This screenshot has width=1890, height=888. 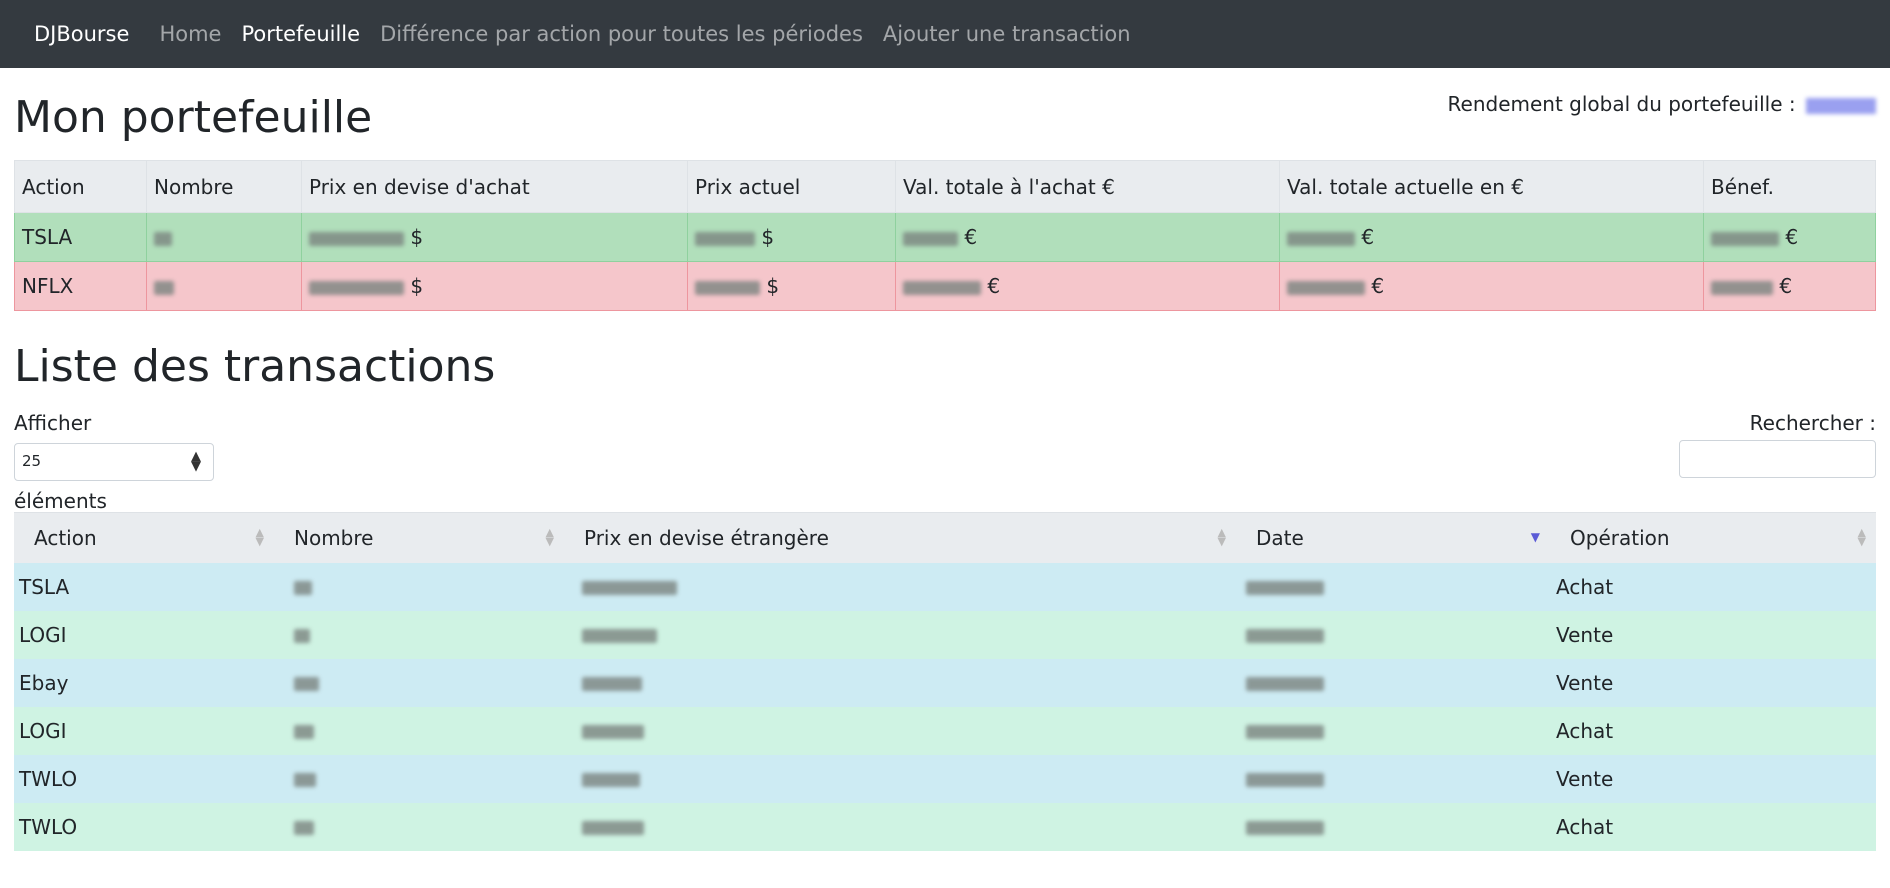 I want to click on col-action: Action, so click(x=80, y=186).